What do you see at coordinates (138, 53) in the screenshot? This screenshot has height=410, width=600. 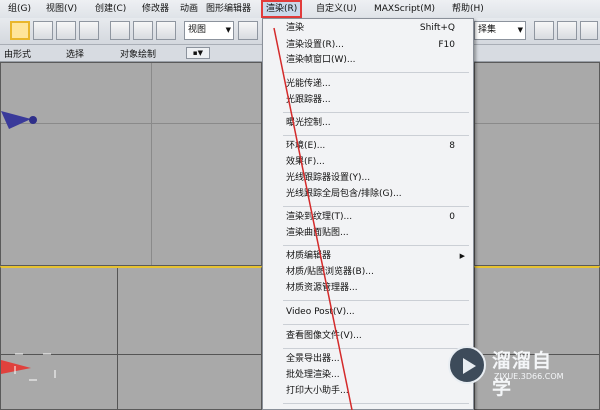 I see `ribbon-label-object-paint: 对象绘制` at bounding box center [138, 53].